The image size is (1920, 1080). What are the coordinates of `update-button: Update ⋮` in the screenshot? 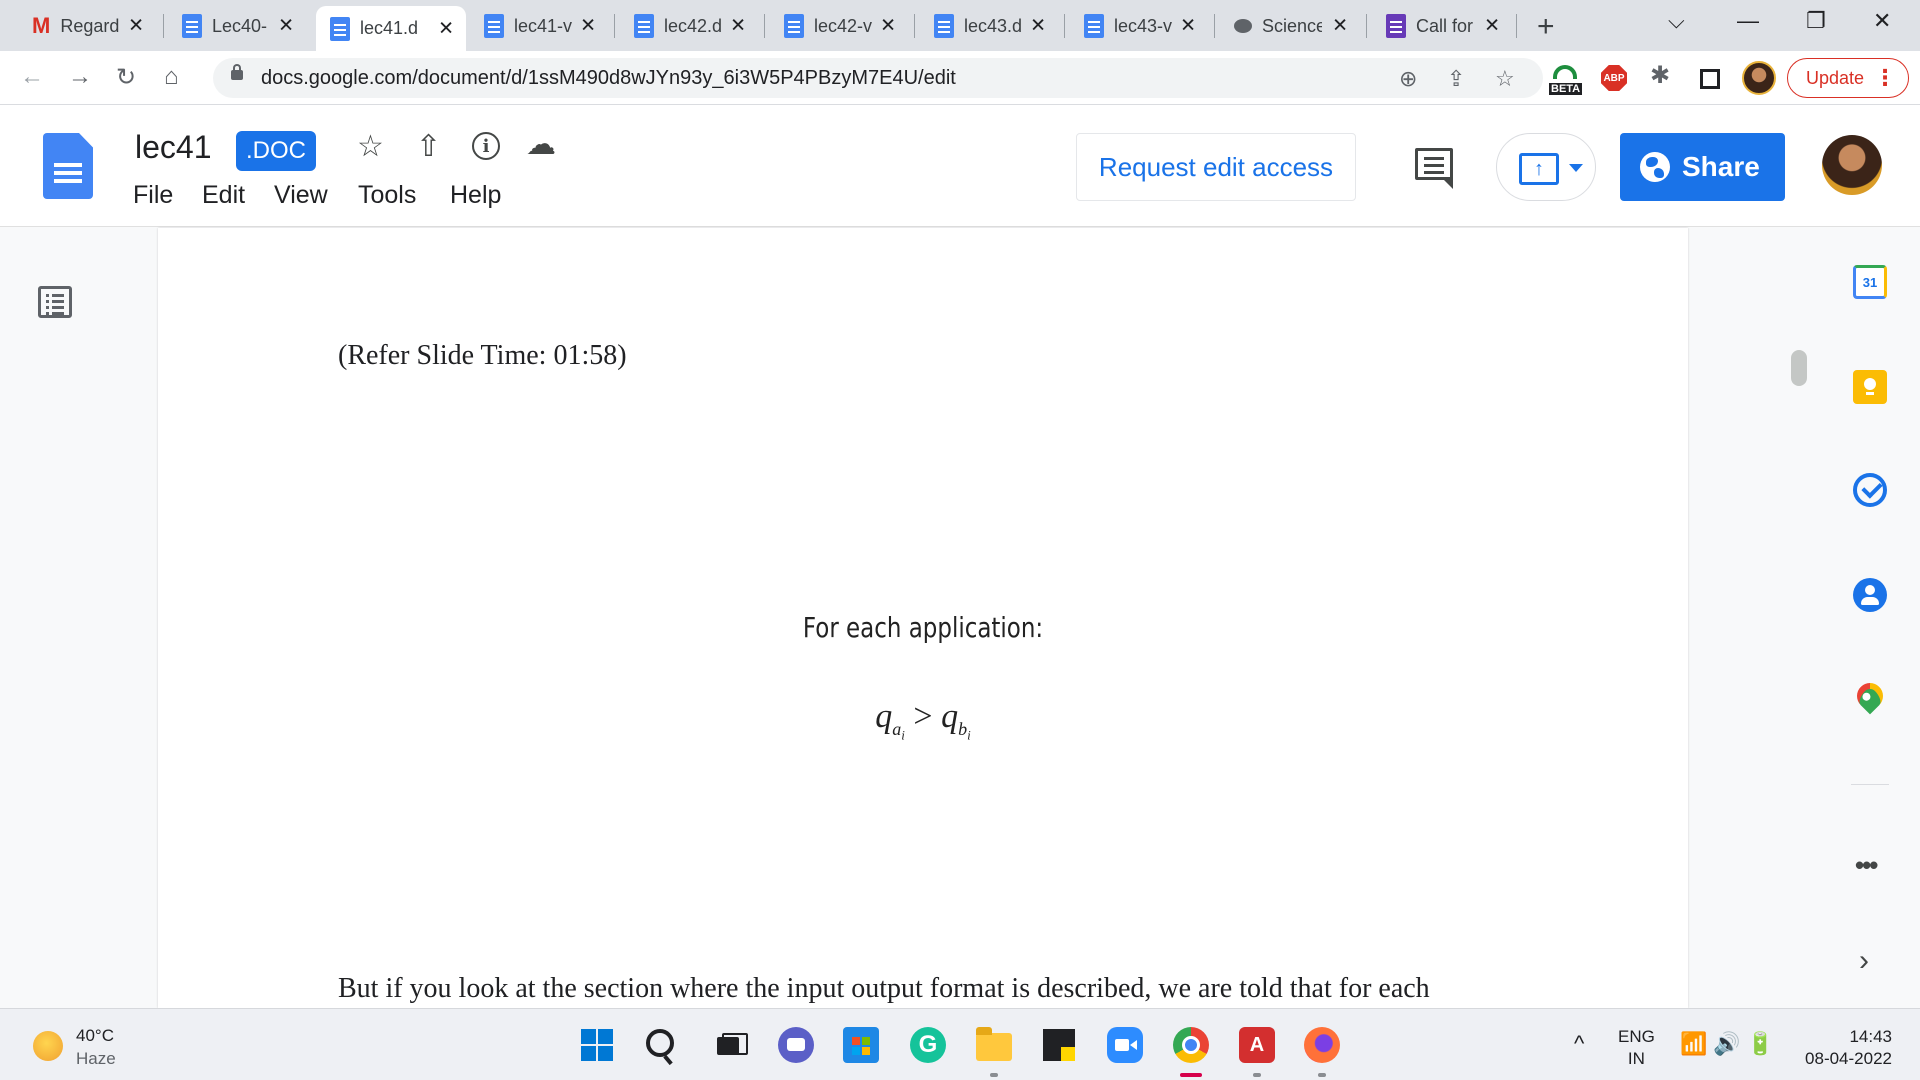 It's located at (1848, 78).